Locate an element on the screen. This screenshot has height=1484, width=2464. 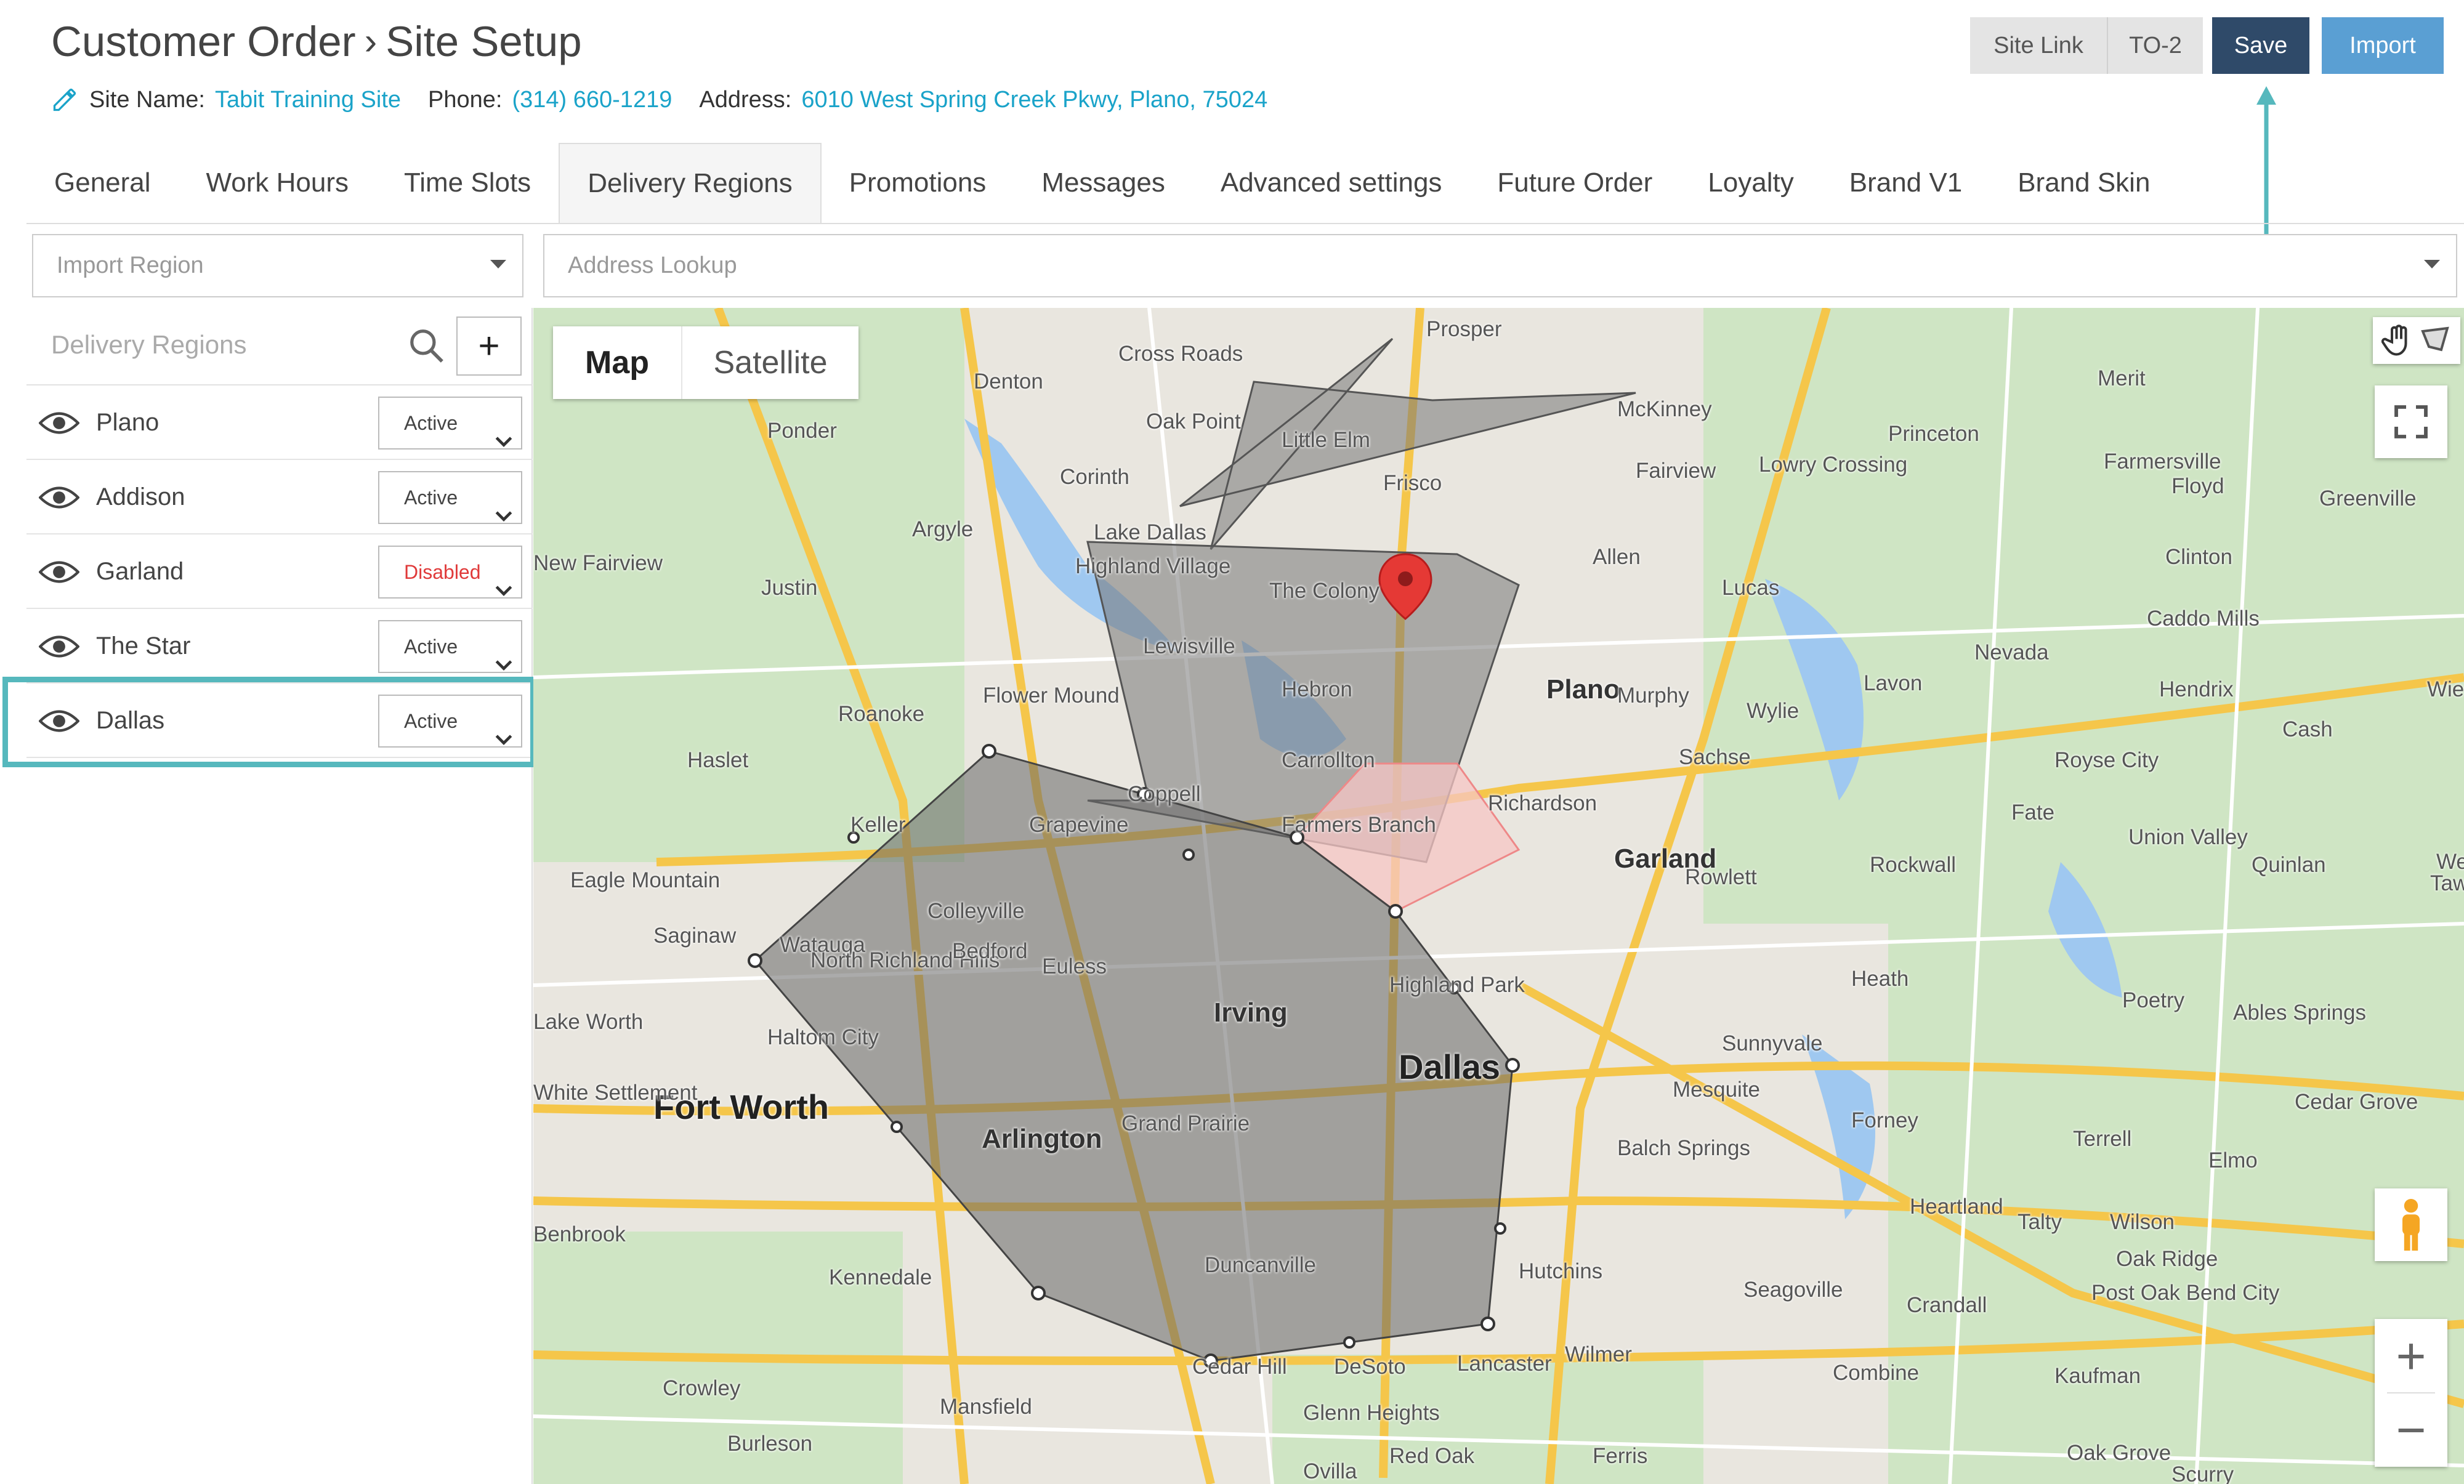
map-place-label: Elmo is located at coordinates (2233, 1160).